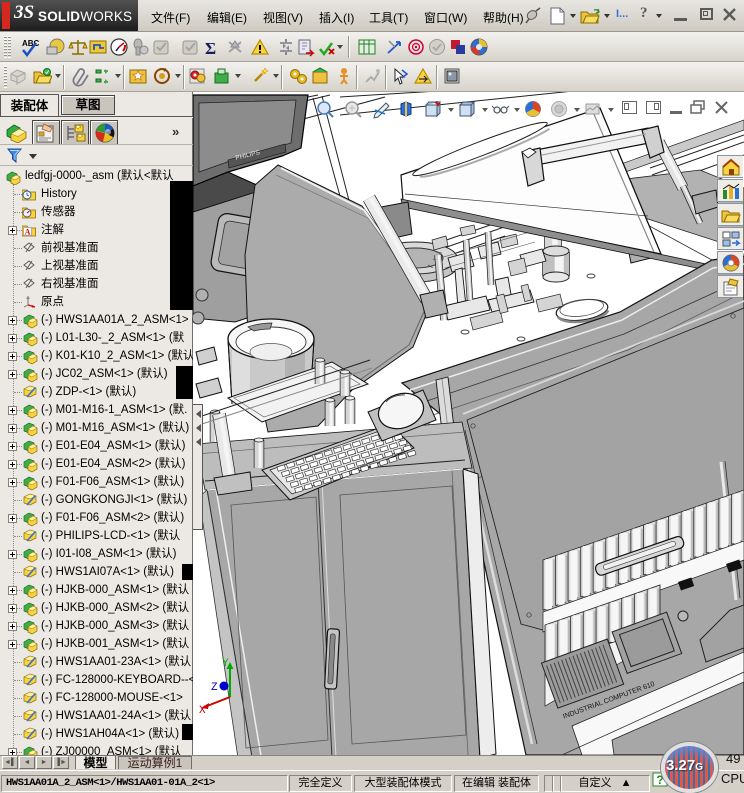 The height and width of the screenshot is (793, 744). What do you see at coordinates (202, 711) in the screenshot?
I see `svg-text: X` at bounding box center [202, 711].